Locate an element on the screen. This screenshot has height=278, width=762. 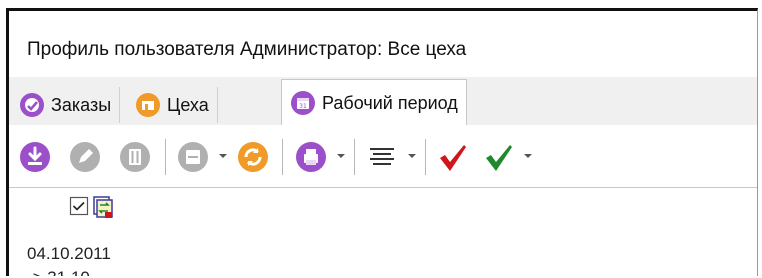
tab-orders: Заказы is located at coordinates (66, 105).